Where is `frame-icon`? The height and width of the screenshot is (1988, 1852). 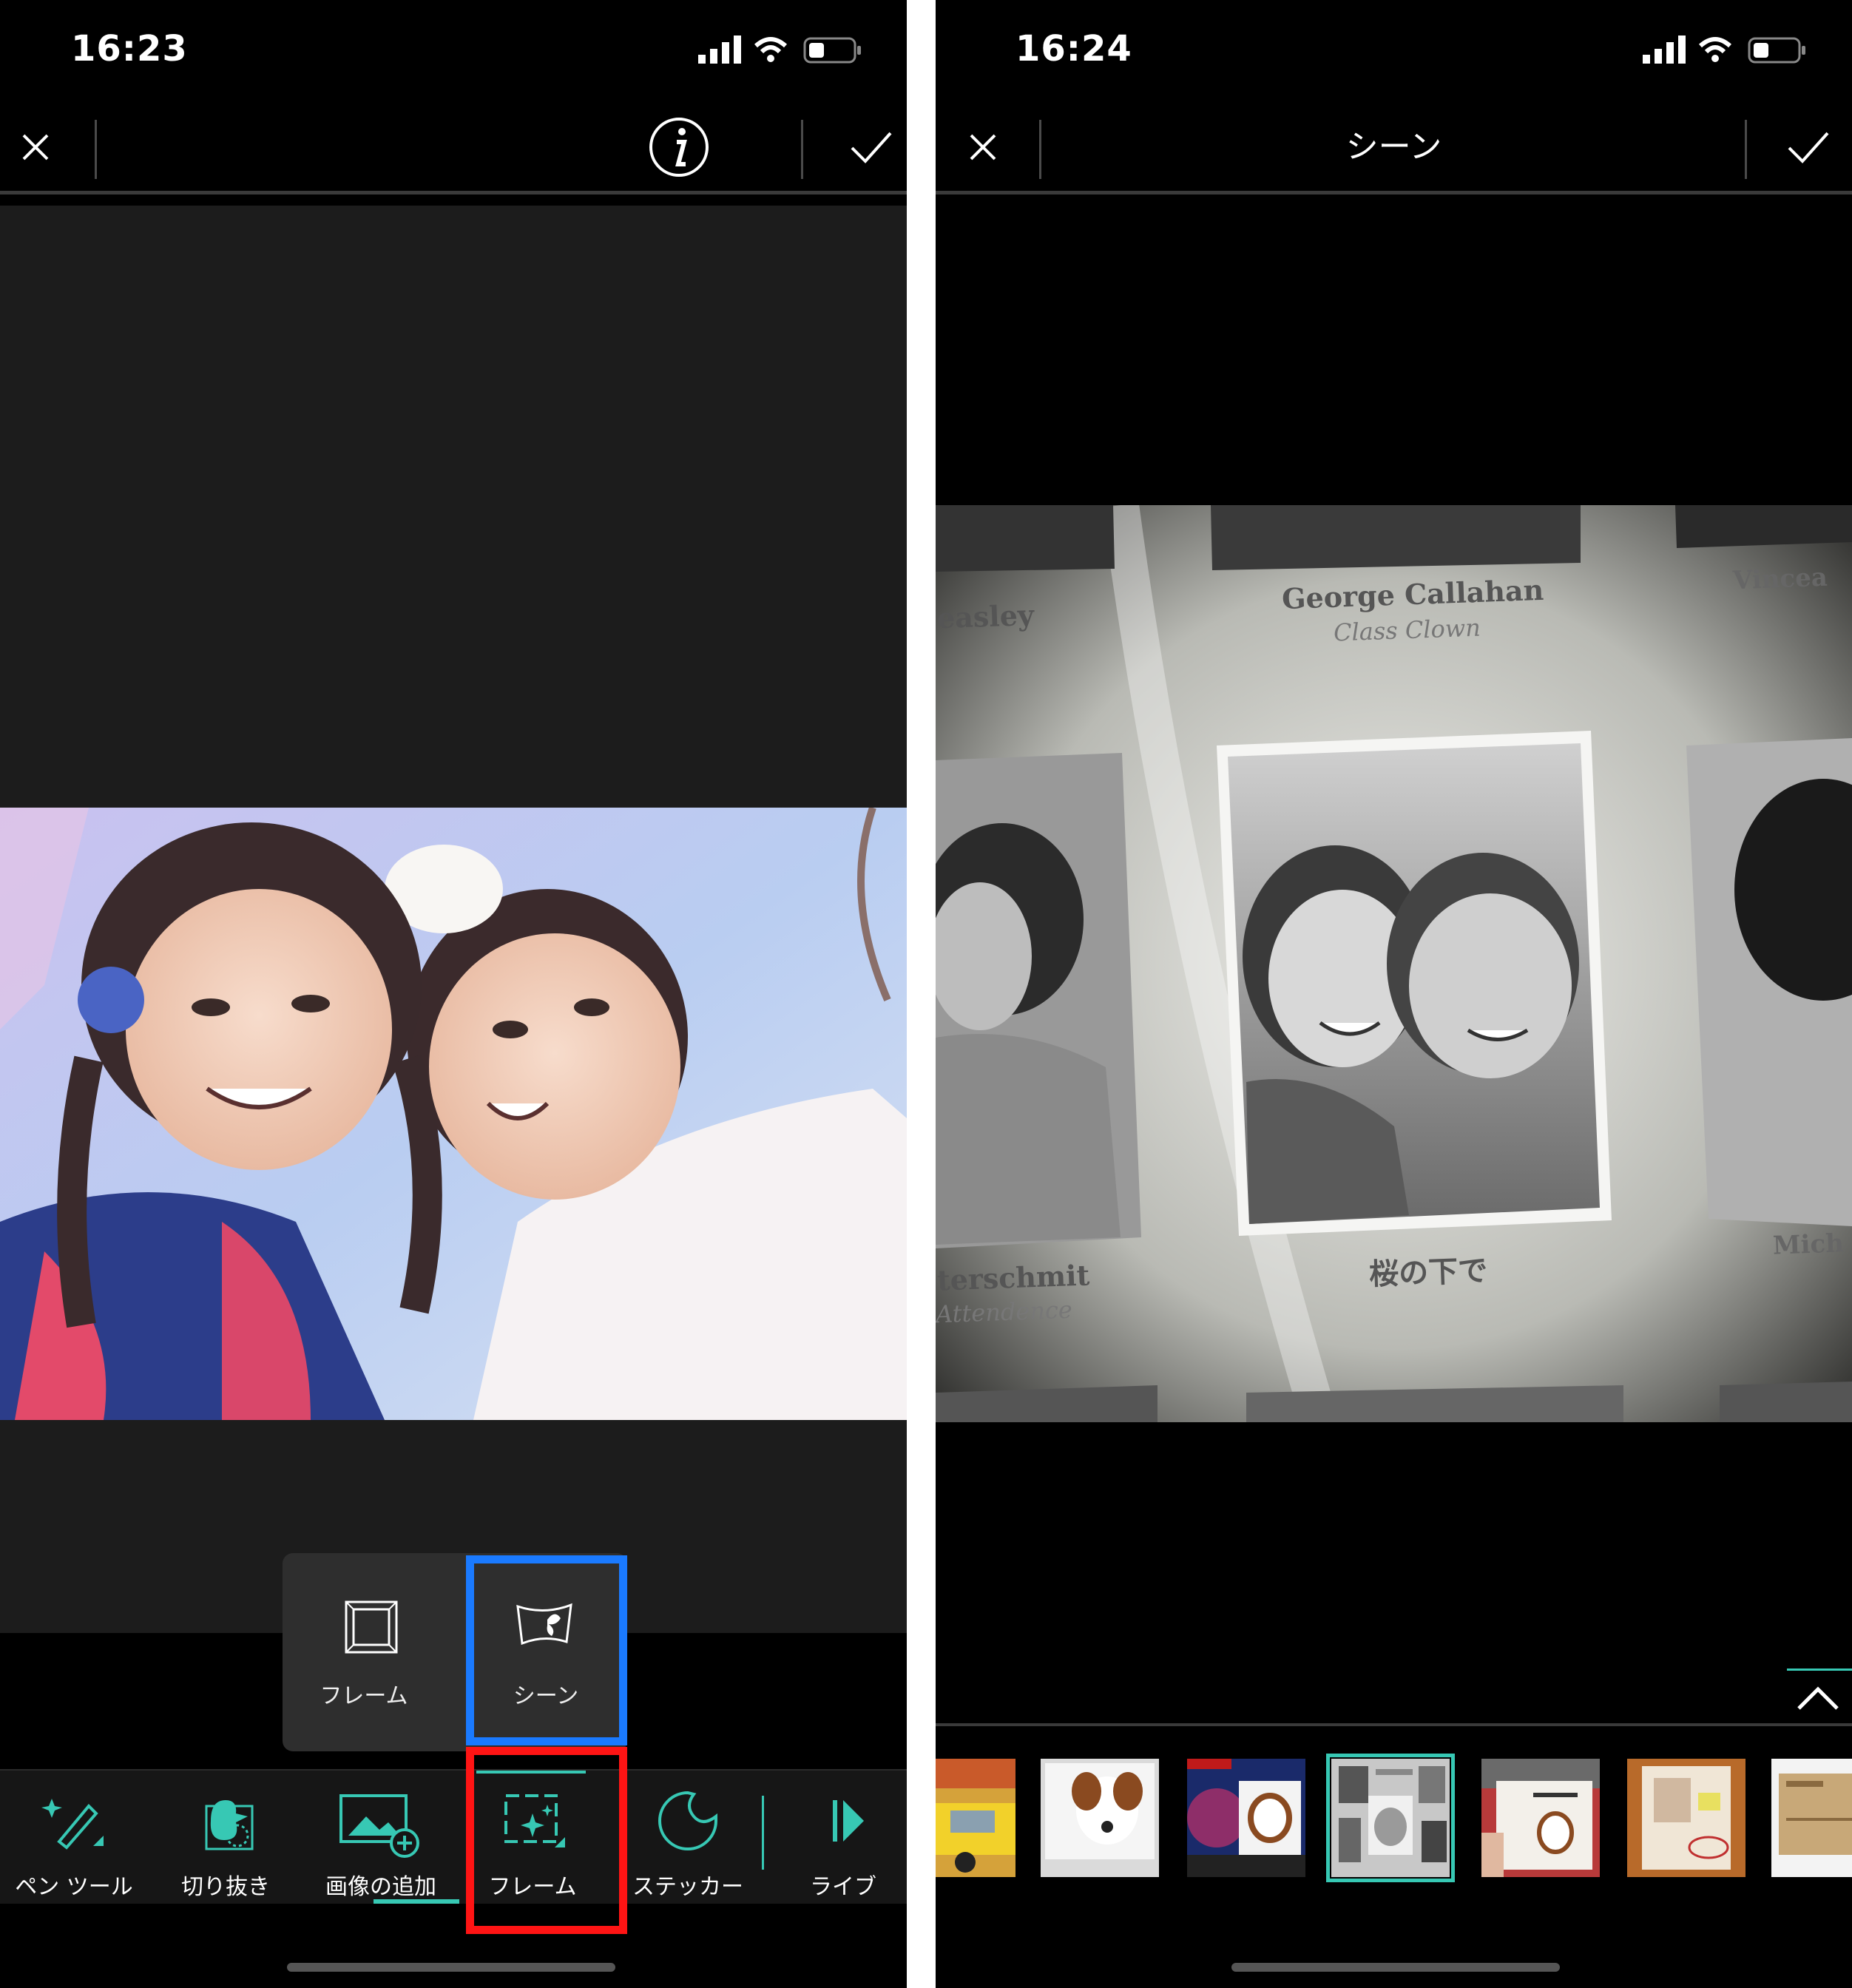 frame-icon is located at coordinates (371, 1627).